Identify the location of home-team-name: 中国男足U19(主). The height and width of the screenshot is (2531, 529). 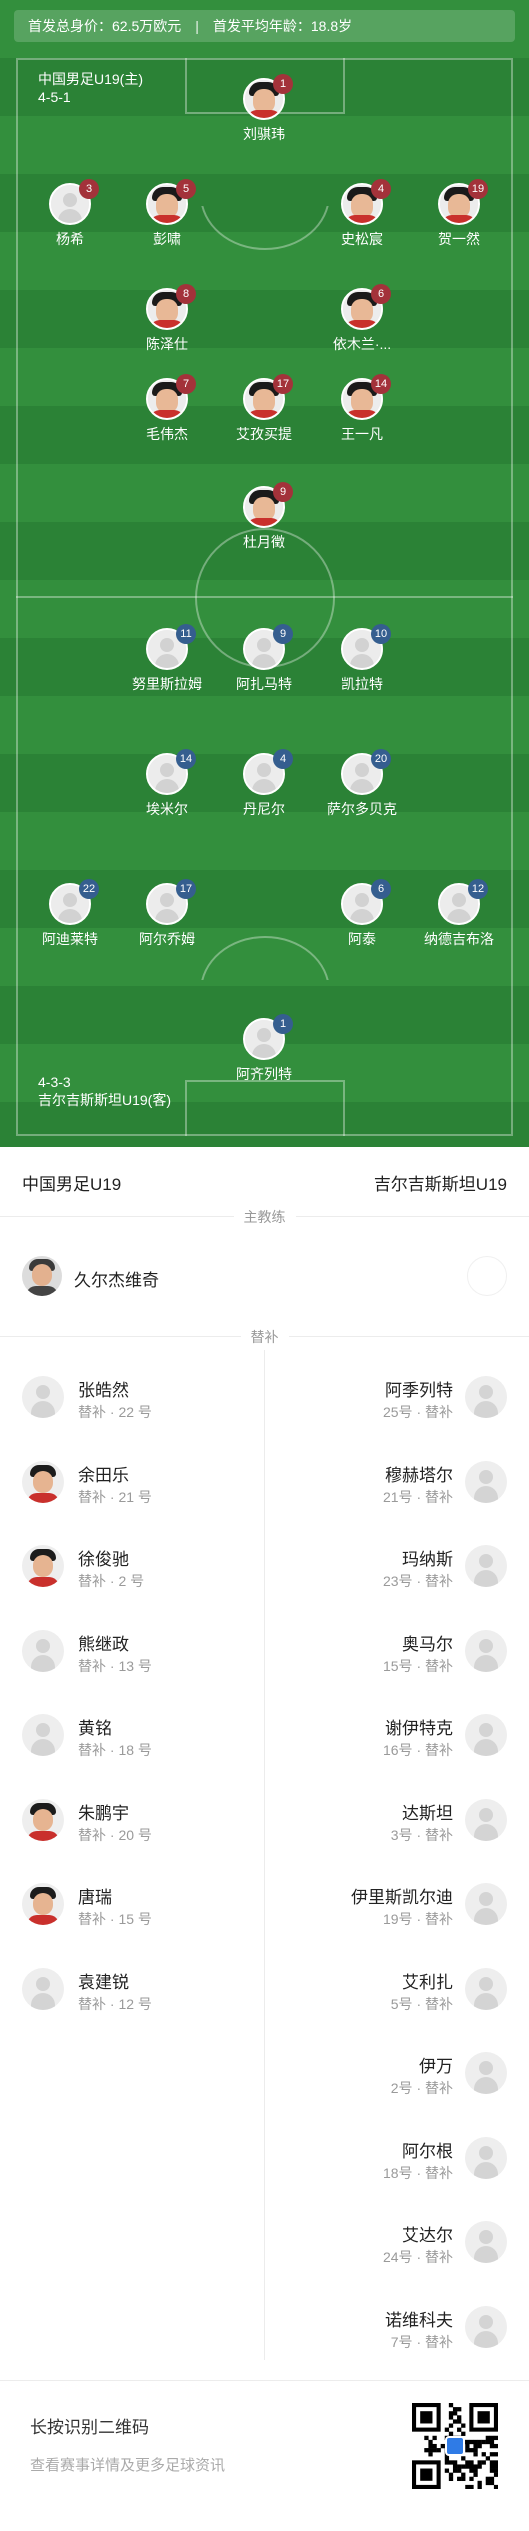
(91, 79).